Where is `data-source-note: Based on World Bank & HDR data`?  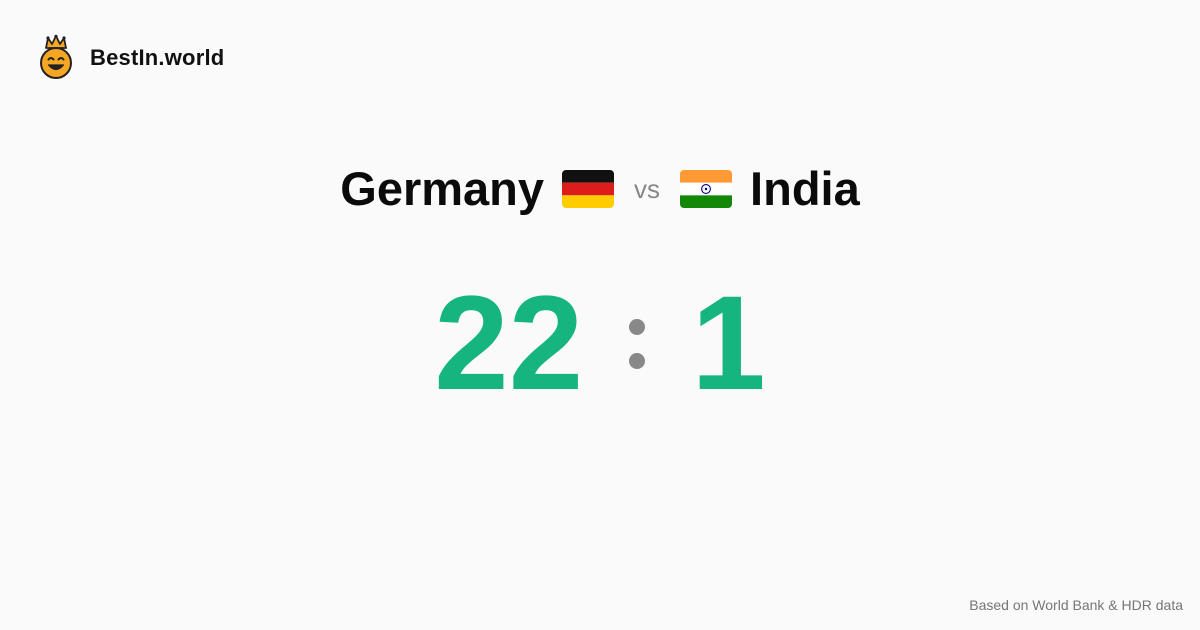
data-source-note: Based on World Bank & HDR data is located at coordinates (1076, 605).